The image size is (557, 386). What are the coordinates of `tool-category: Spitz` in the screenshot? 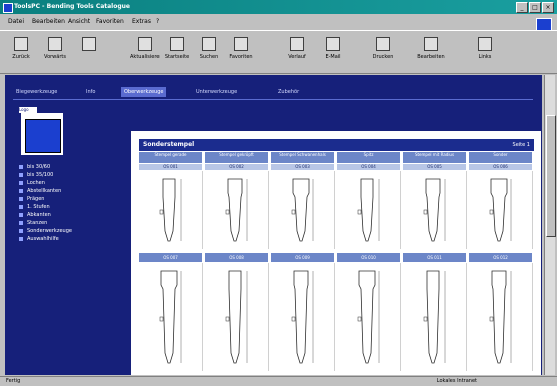 It's located at (368, 157).